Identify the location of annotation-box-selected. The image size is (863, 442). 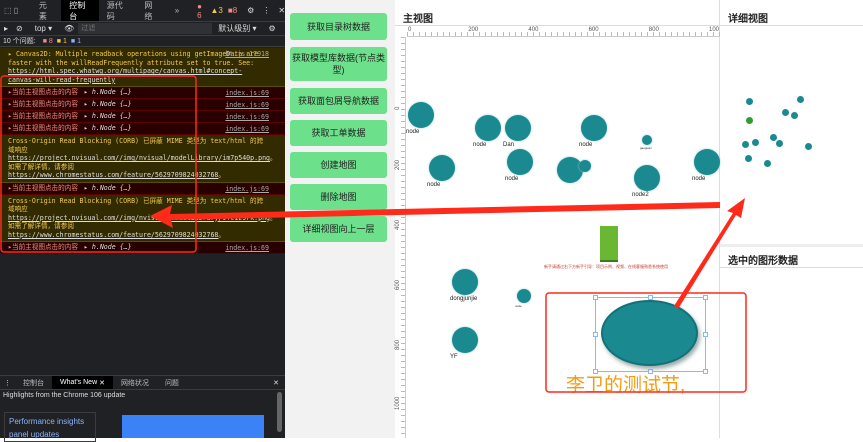
(646, 342).